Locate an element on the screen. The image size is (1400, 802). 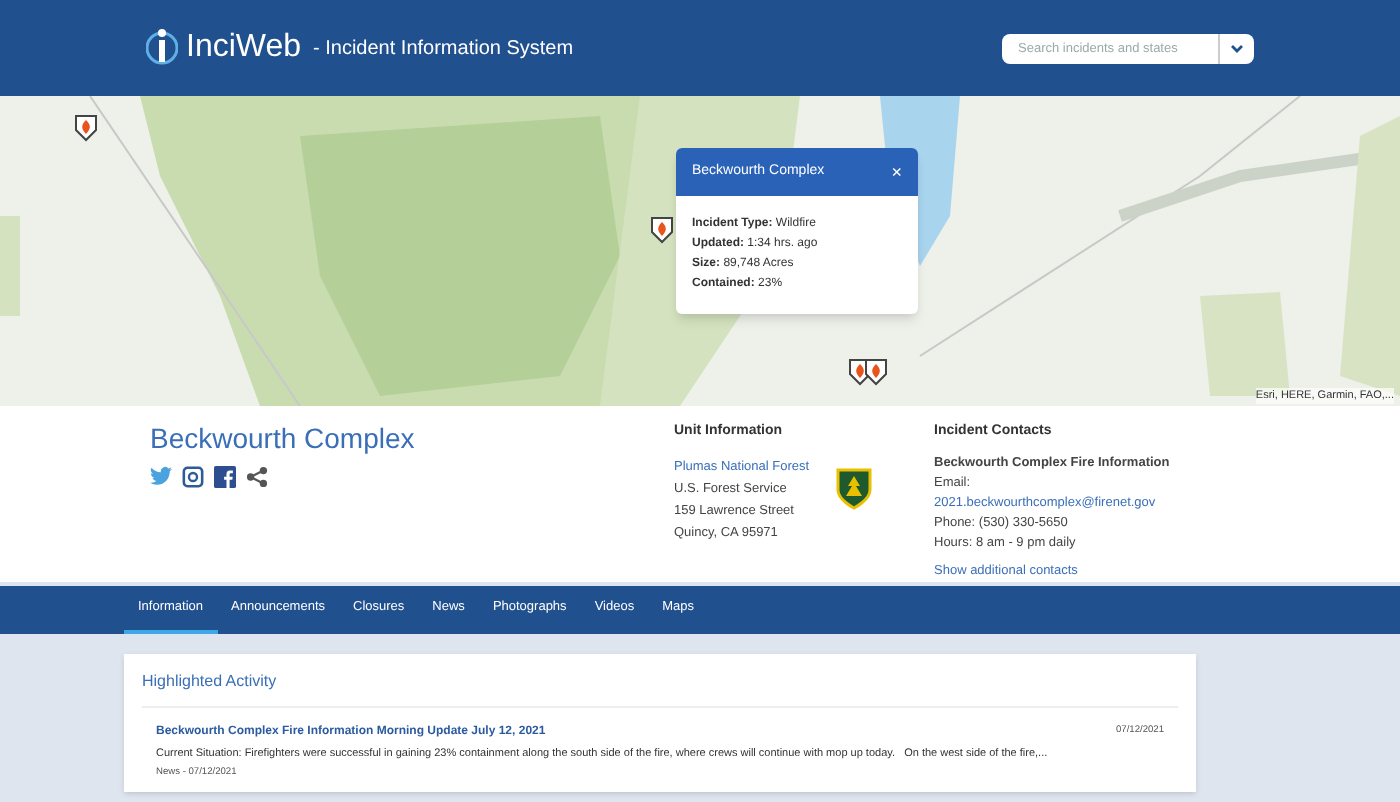
share-icon is located at coordinates (257, 476).